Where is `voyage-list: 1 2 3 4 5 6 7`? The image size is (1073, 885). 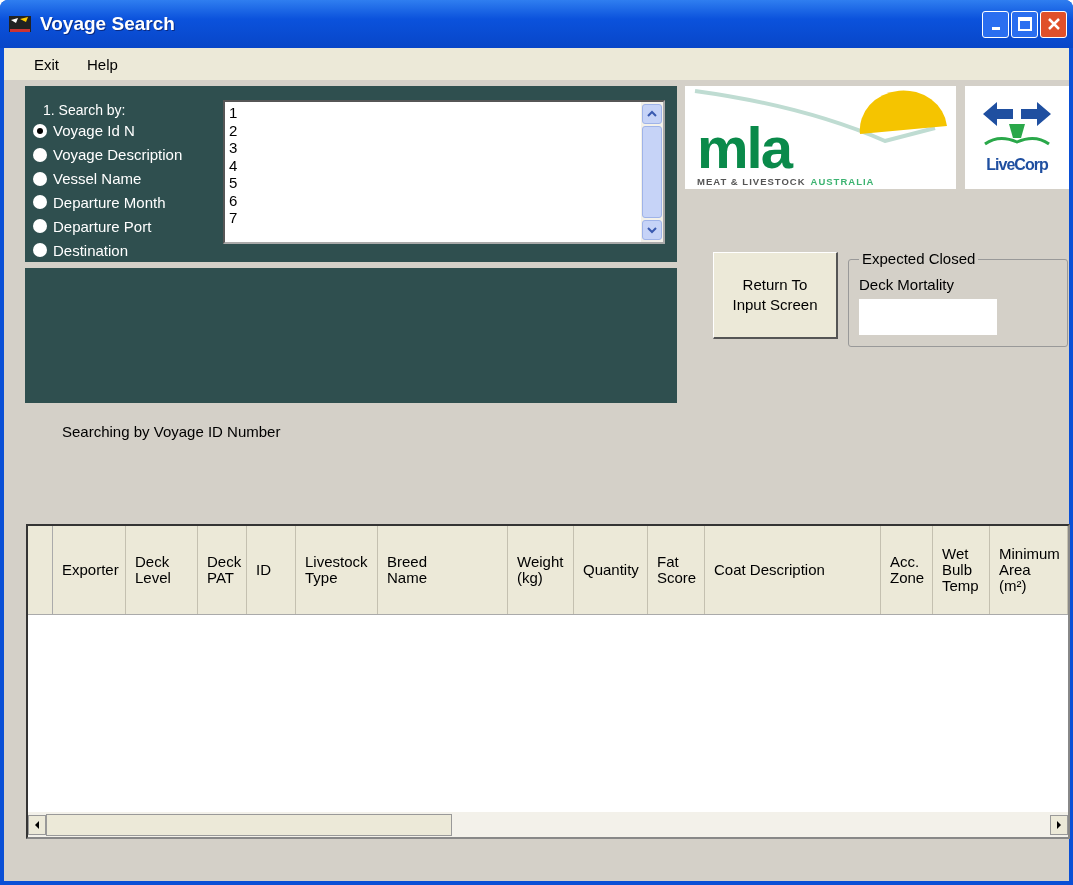
voyage-list: 1 2 3 4 5 6 7 is located at coordinates (444, 172).